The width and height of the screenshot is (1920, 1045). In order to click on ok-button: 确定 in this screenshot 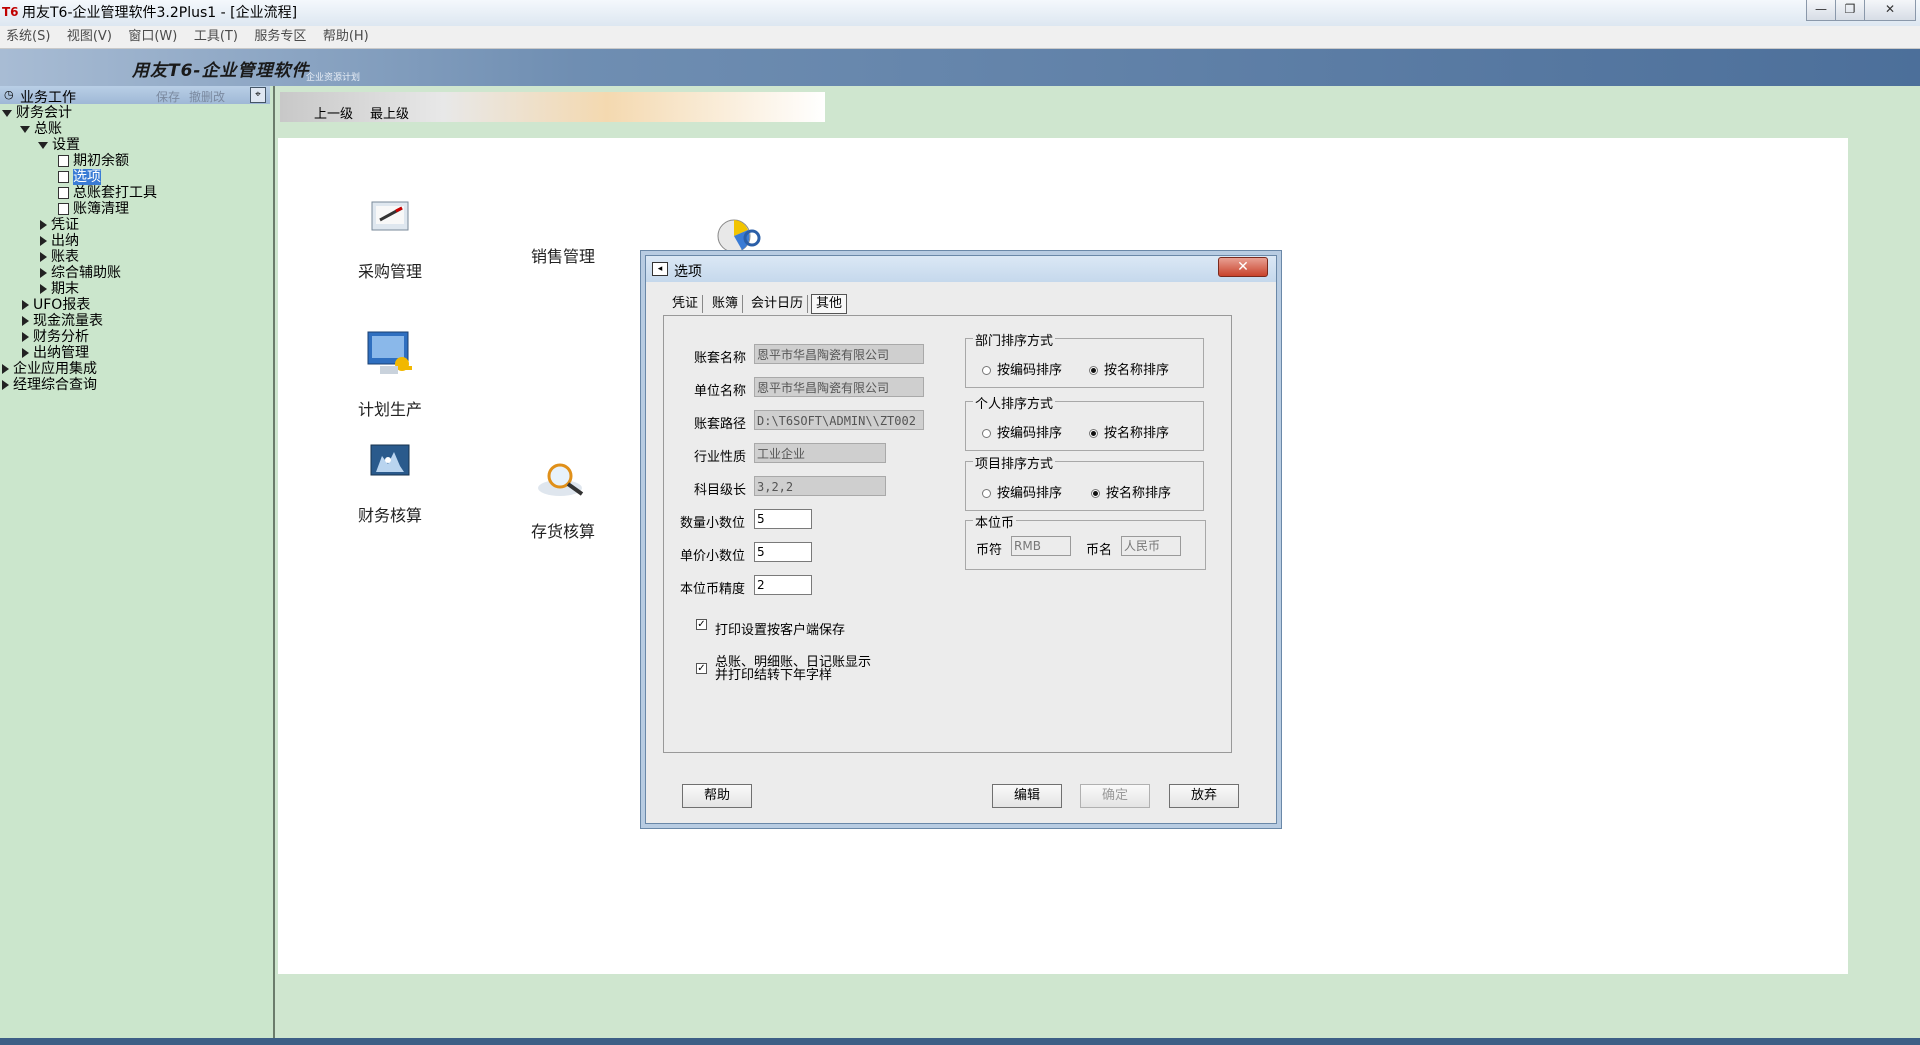, I will do `click(1115, 796)`.